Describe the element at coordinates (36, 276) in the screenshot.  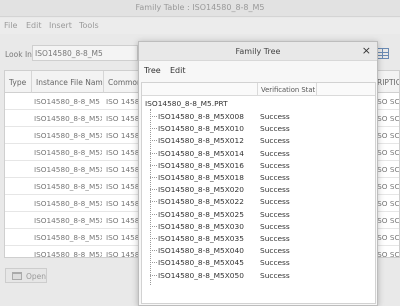
I see `open-button-label: Open` at that location.